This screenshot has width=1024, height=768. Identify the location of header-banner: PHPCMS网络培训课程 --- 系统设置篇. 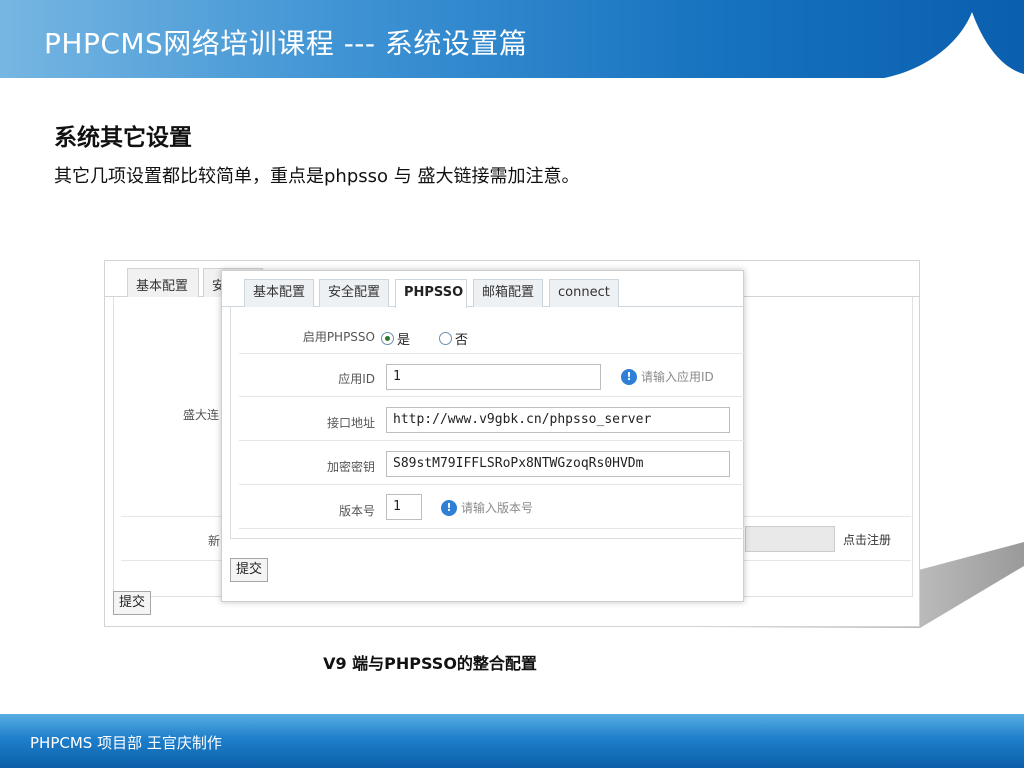
(512, 39).